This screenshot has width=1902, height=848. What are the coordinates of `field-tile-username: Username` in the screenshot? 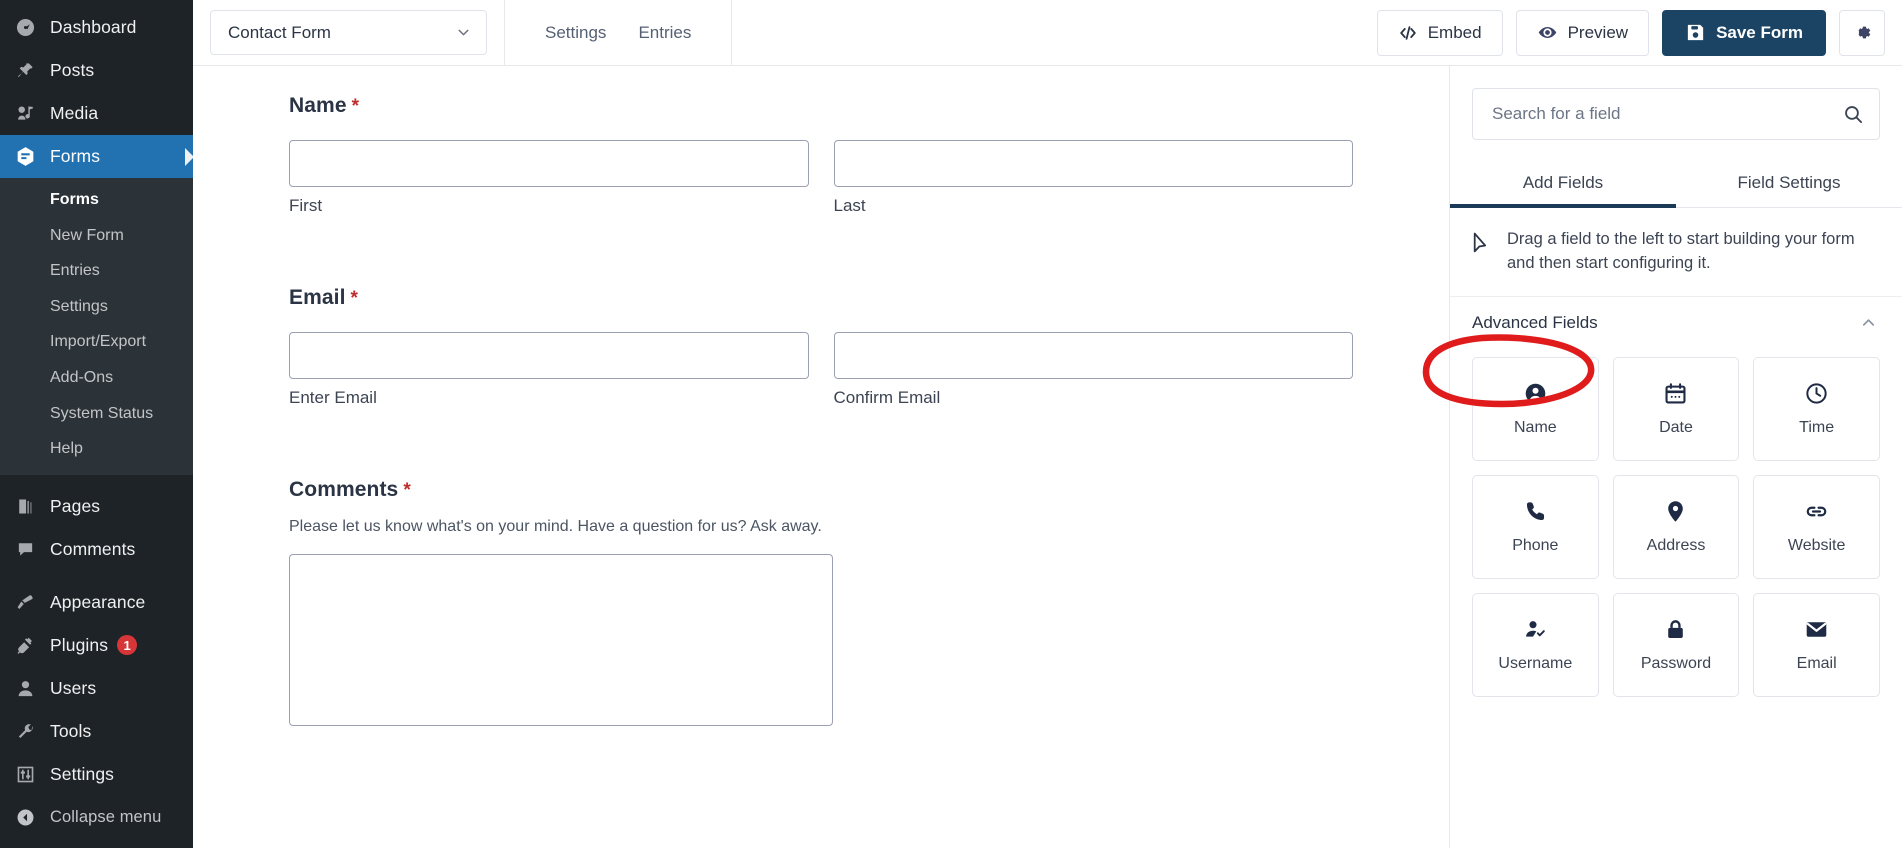 It's located at (1535, 644).